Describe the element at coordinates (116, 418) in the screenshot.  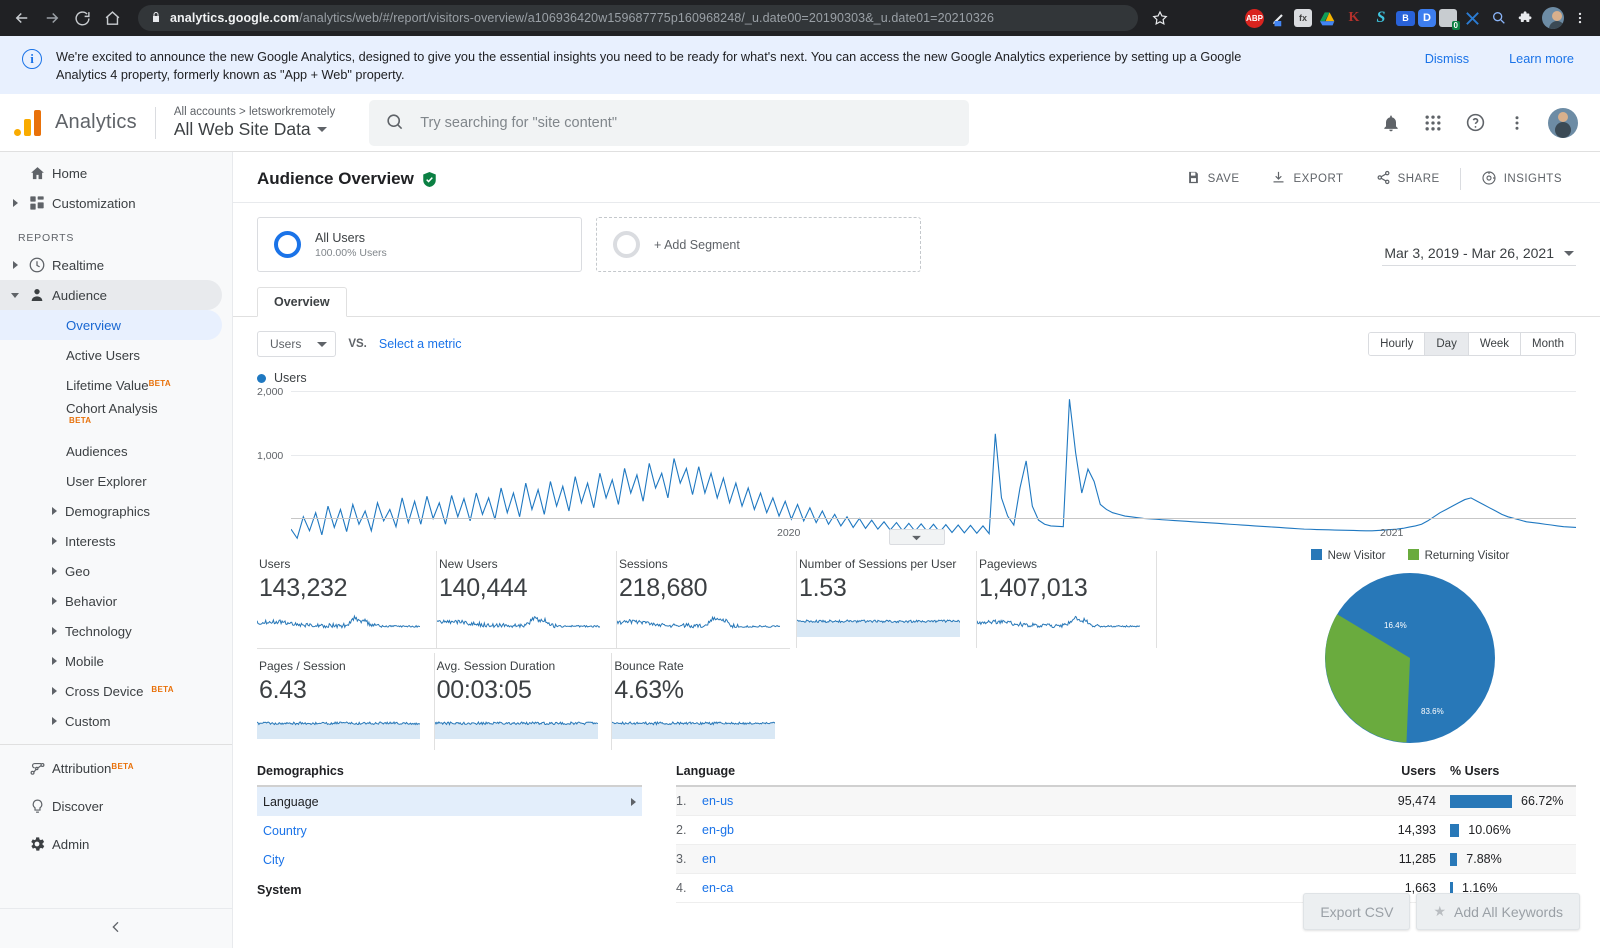
I see `sidebar-item-cohort-analysis: Cohort Analysis BETA` at that location.